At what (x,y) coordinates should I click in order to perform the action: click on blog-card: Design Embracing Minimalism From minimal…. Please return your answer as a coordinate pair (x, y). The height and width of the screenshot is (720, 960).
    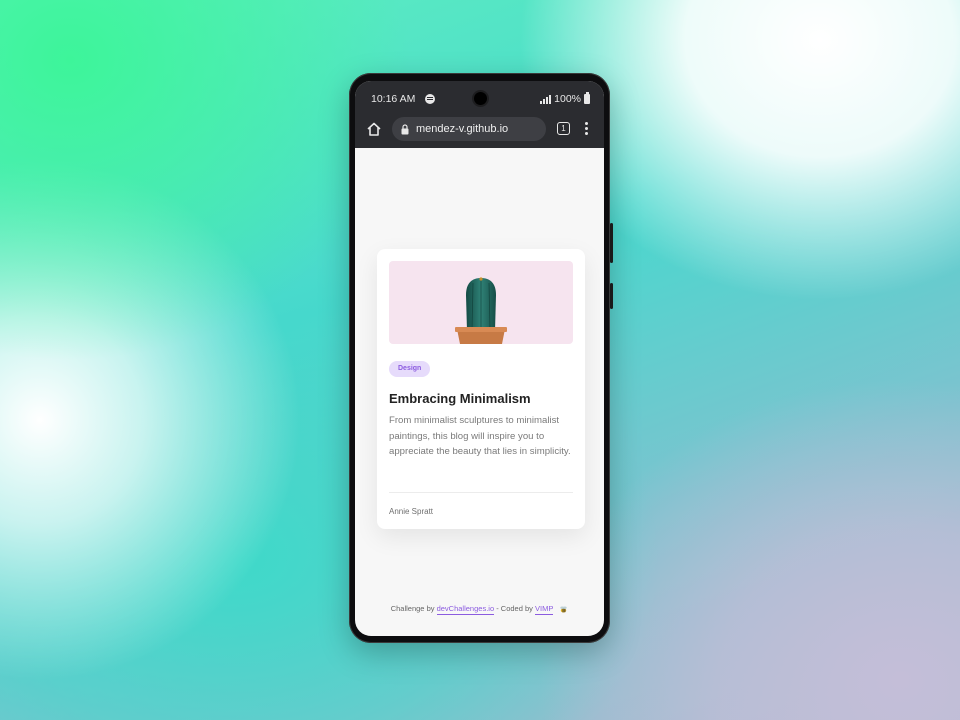
    Looking at the image, I should click on (481, 389).